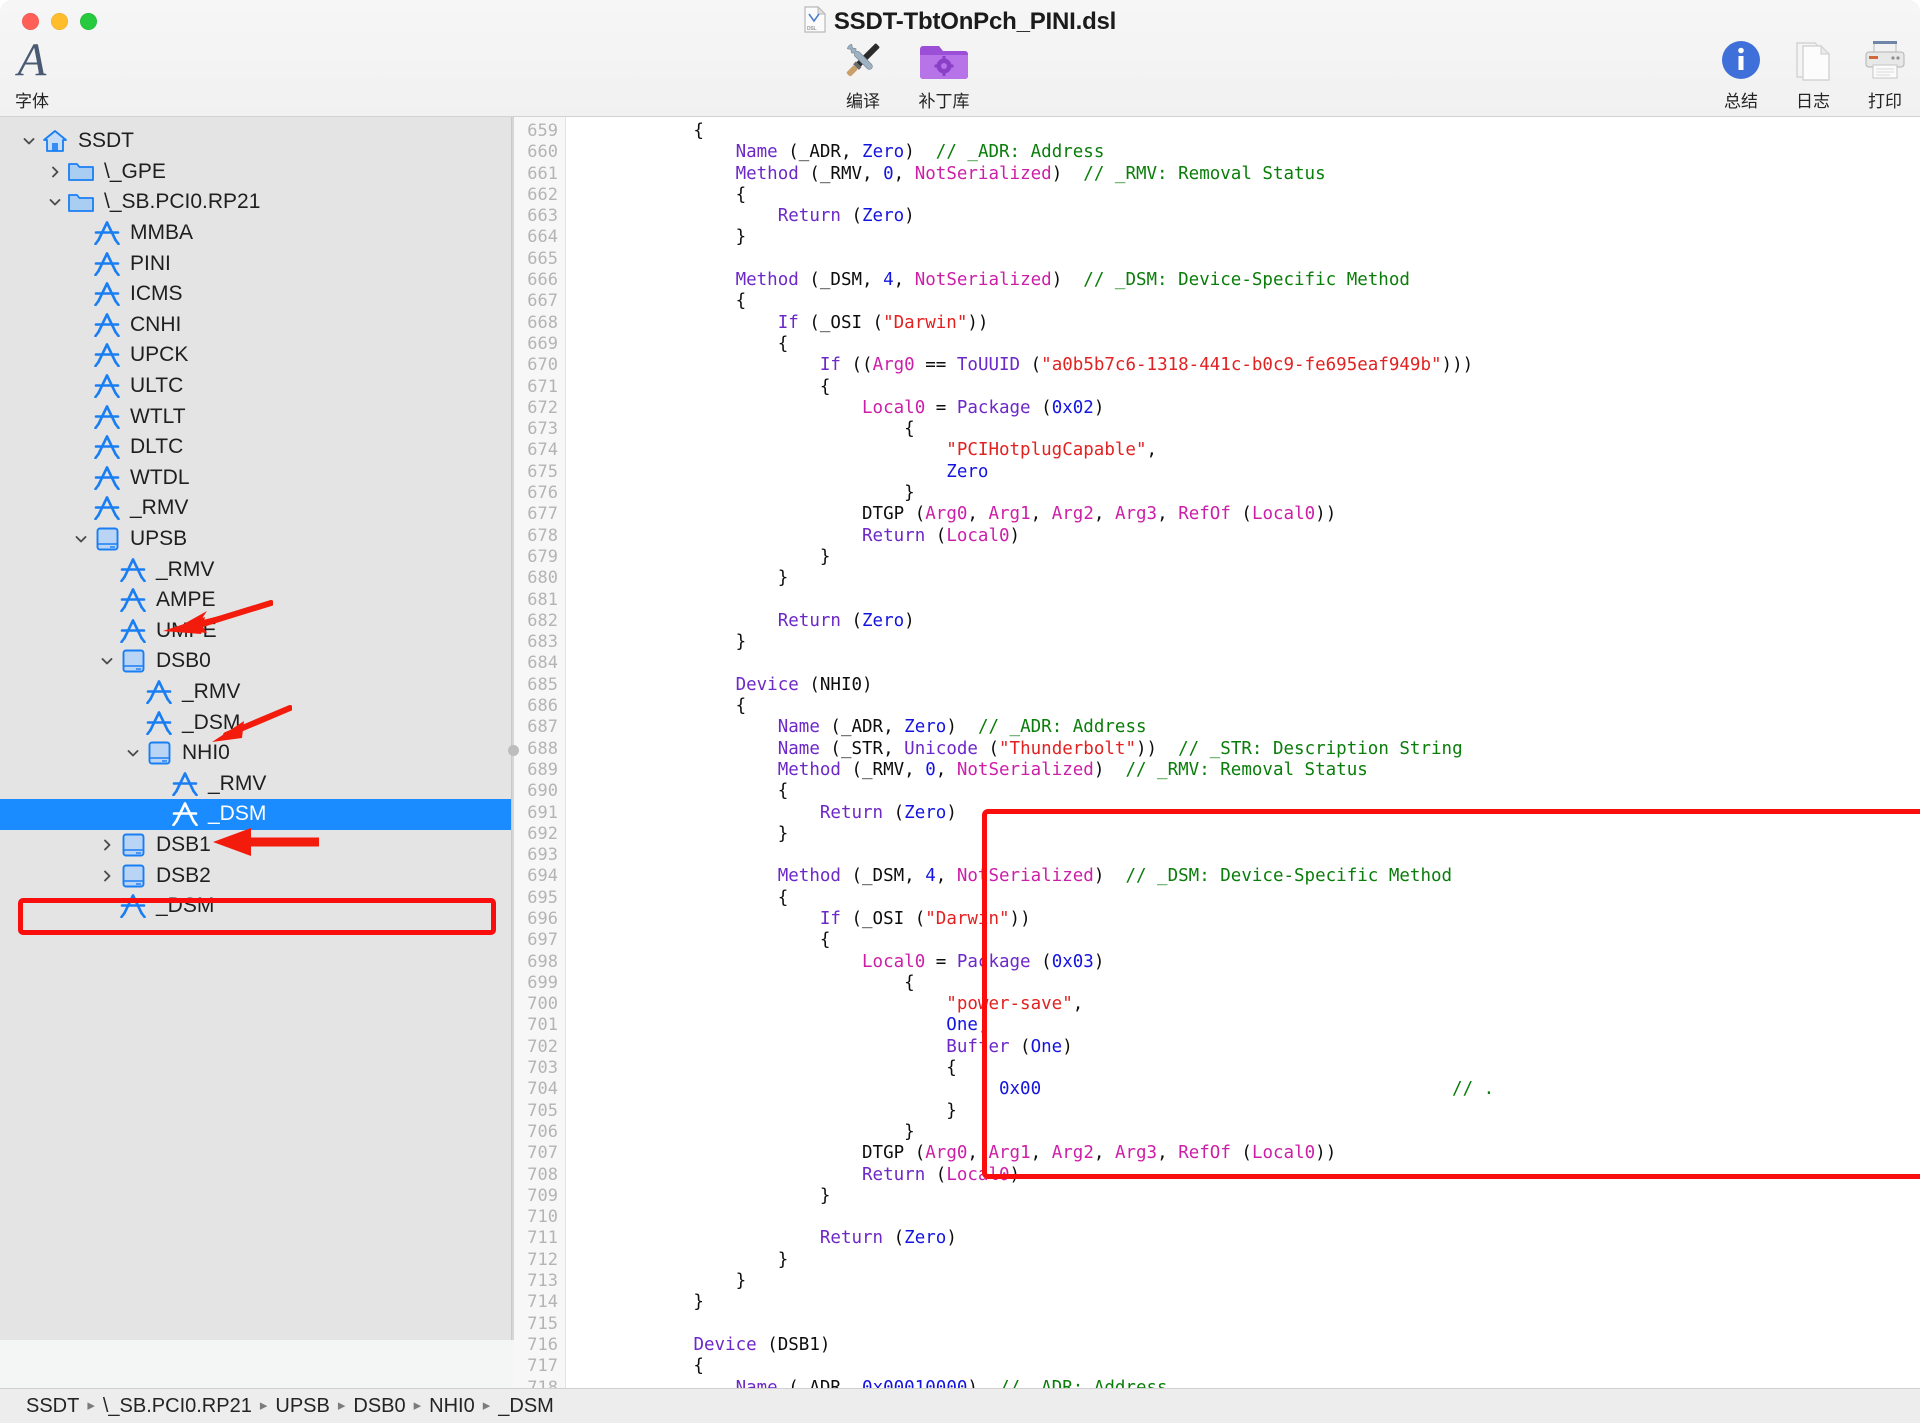 This screenshot has width=1920, height=1423. Describe the element at coordinates (255, 294) in the screenshot. I see `tree-item-icms-5: ICMS` at that location.